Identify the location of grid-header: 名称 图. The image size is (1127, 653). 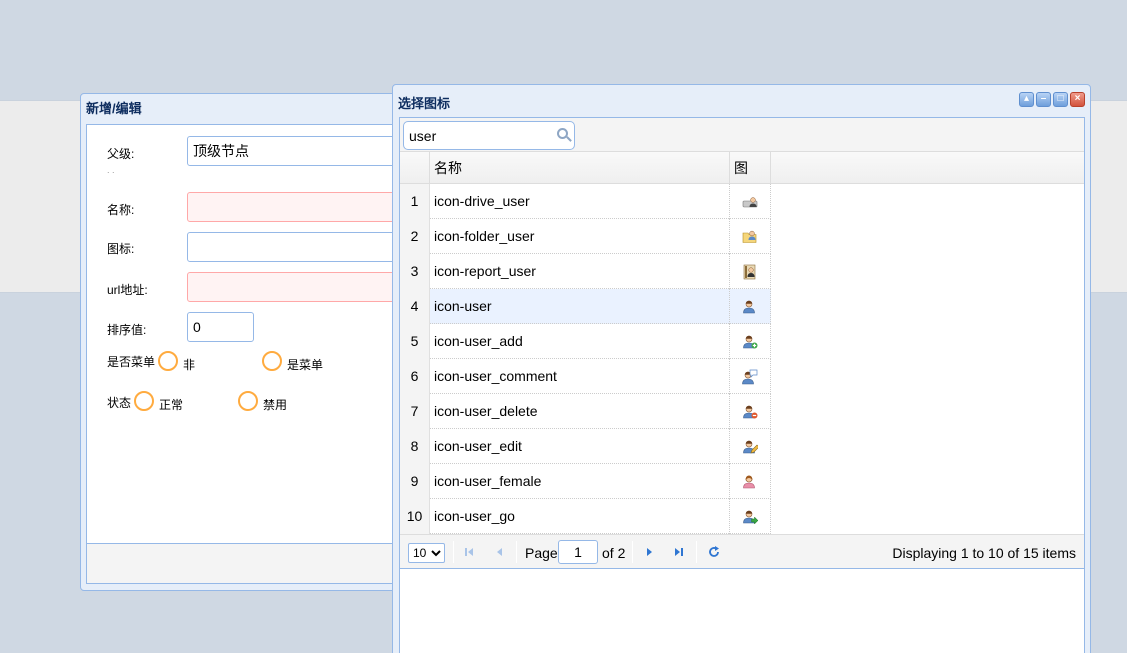
(742, 168).